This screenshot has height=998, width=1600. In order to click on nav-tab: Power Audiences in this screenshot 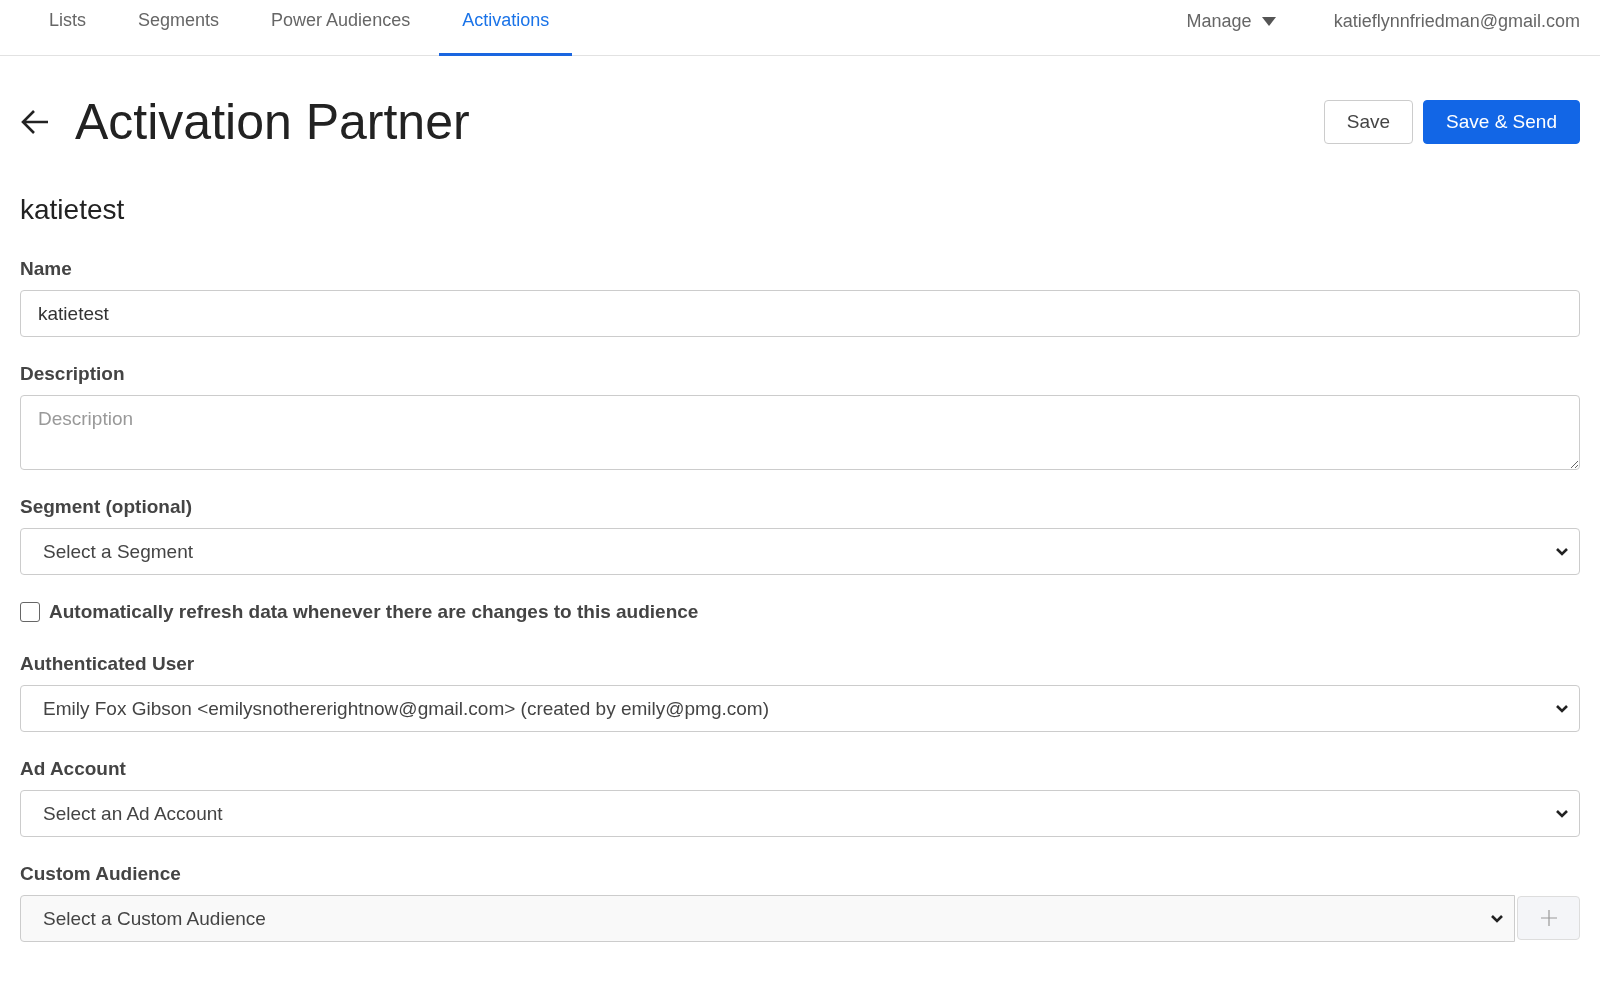, I will do `click(341, 28)`.